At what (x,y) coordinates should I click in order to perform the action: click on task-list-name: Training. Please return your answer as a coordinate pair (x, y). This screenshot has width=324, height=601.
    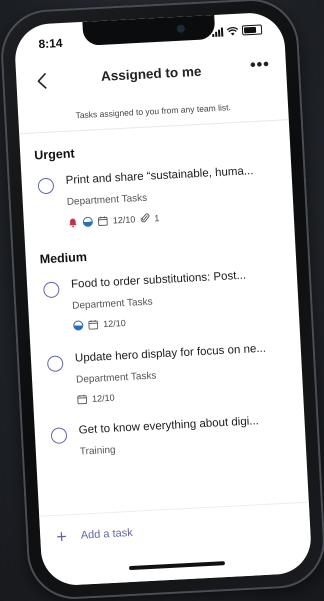
    Looking at the image, I should click on (97, 451).